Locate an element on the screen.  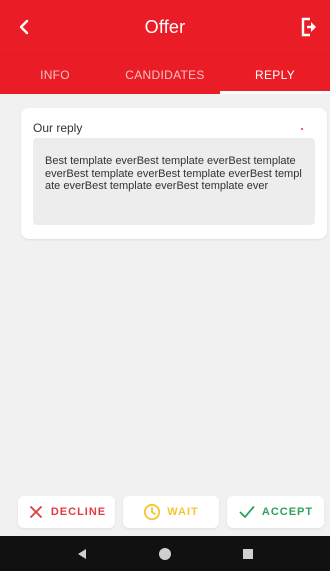
accept-button: ACCEPT is located at coordinates (275, 512).